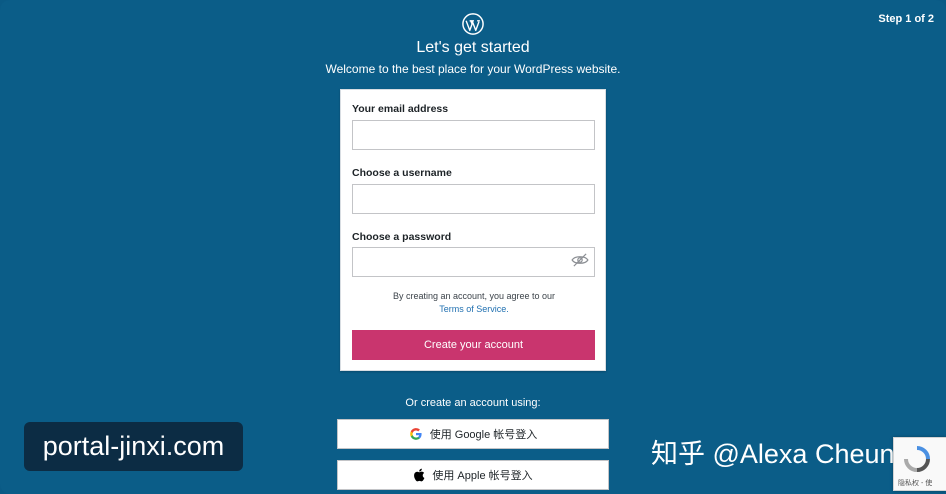 The image size is (946, 494). Describe the element at coordinates (915, 483) in the screenshot. I see `recaptcha-privacy-text: 隐私权 - 使` at that location.